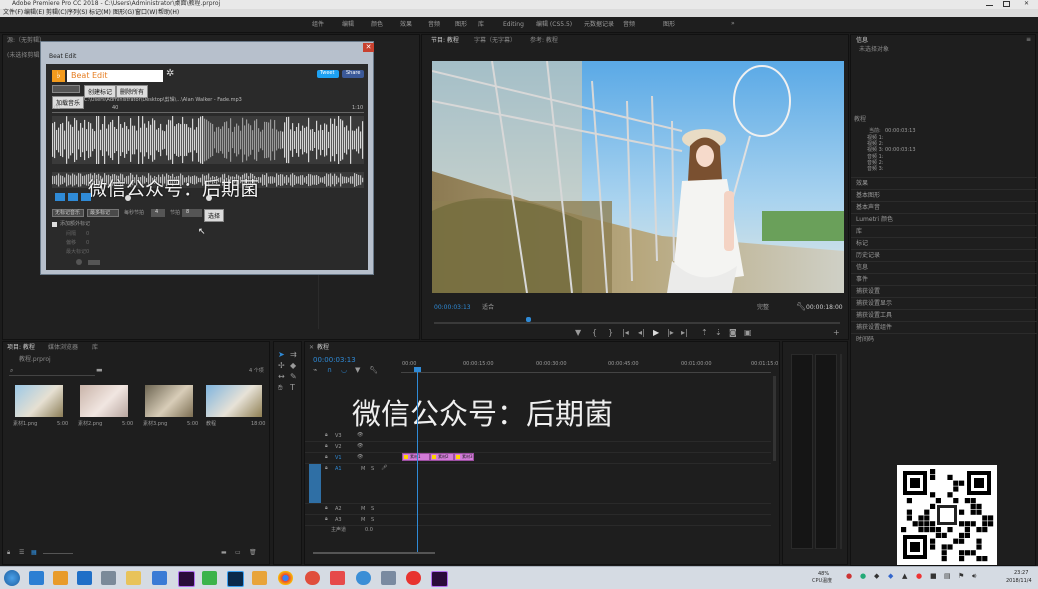  What do you see at coordinates (774, 418) in the screenshot?
I see `vertical-scrollbar` at bounding box center [774, 418].